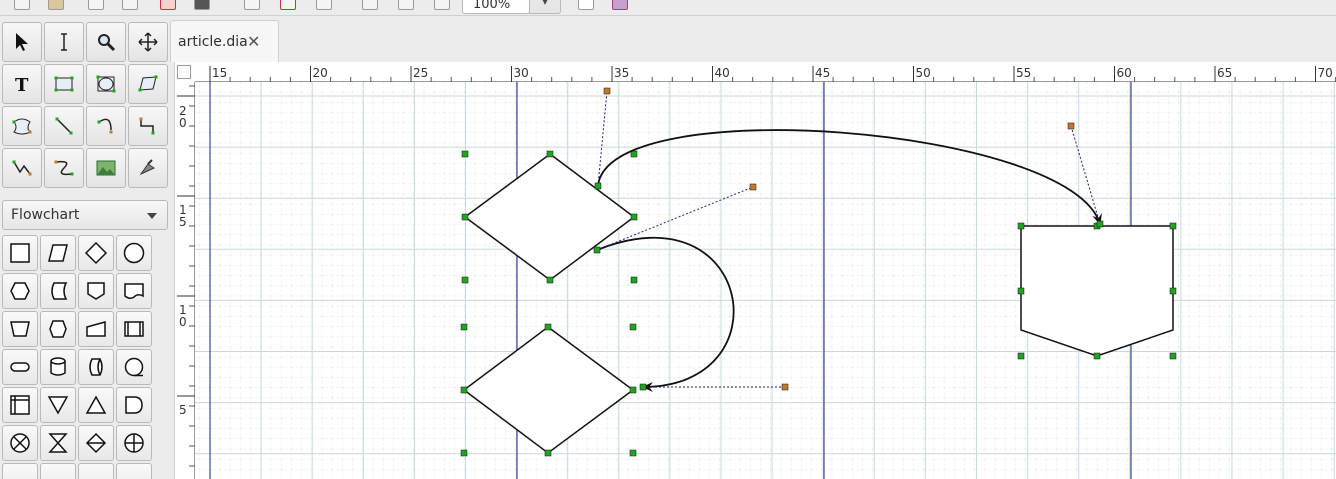 The image size is (1336, 479). Describe the element at coordinates (442, 5) in the screenshot. I see `zoom-out-icon` at that location.